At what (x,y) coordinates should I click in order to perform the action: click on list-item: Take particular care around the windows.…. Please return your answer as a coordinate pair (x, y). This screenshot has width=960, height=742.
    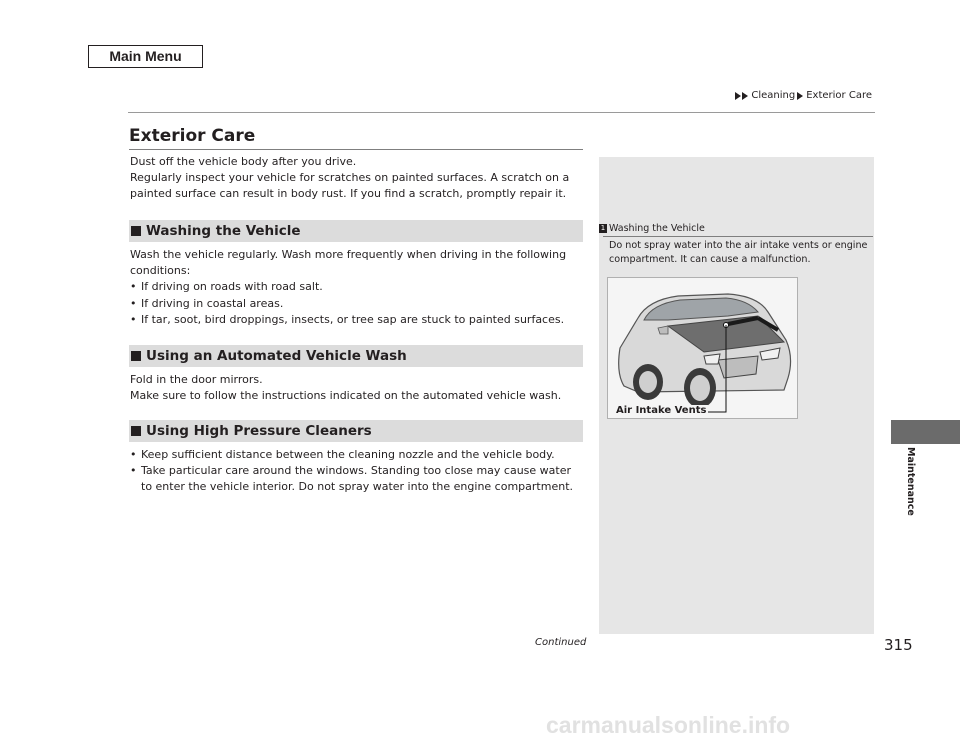
    Looking at the image, I should click on (357, 479).